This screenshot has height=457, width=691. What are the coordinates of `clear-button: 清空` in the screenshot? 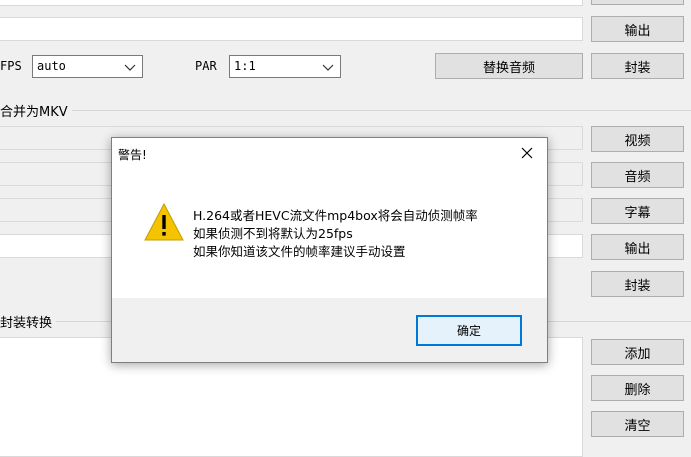 It's located at (637, 424).